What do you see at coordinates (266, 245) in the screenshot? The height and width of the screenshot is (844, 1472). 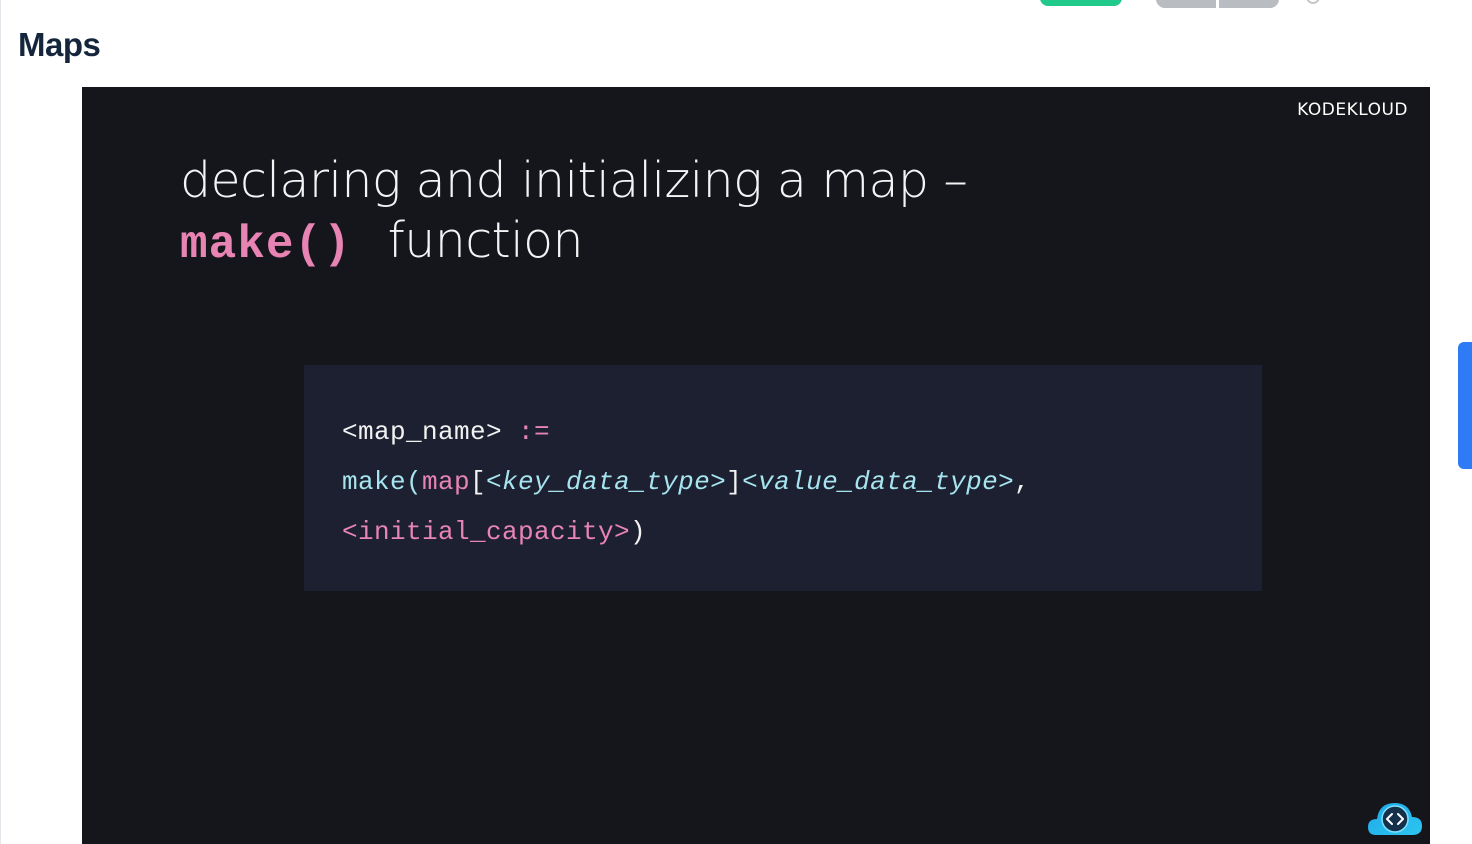 I see `heading-make-code: make()` at bounding box center [266, 245].